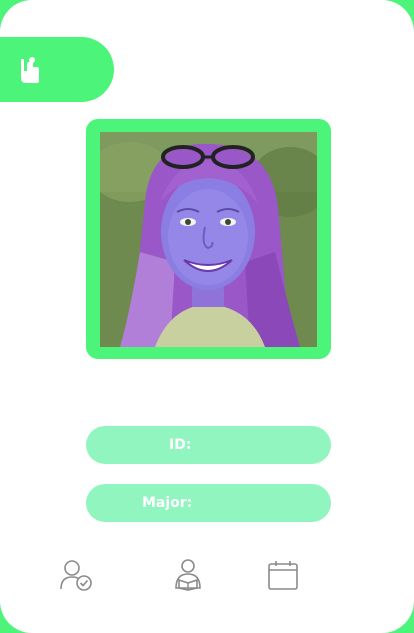  Describe the element at coordinates (208, 445) in the screenshot. I see `id-field: ID:` at that location.